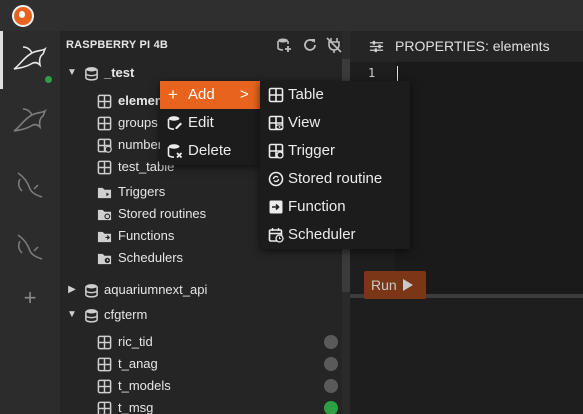 Image resolution: width=583 pixels, height=414 pixels. I want to click on context-menu: + Add > Edit Delete, so click(210, 123).